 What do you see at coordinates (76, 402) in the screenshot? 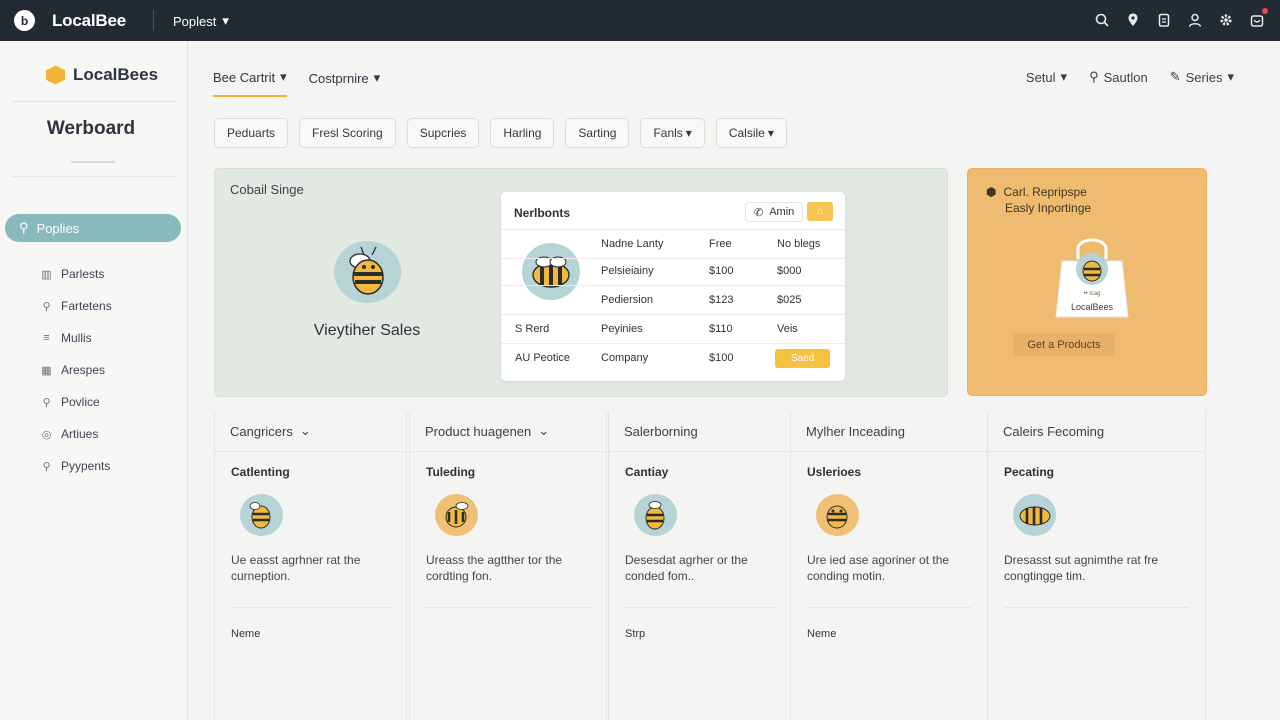
I see `sidebar-item-povlice: ⚲ Povlice` at bounding box center [76, 402].